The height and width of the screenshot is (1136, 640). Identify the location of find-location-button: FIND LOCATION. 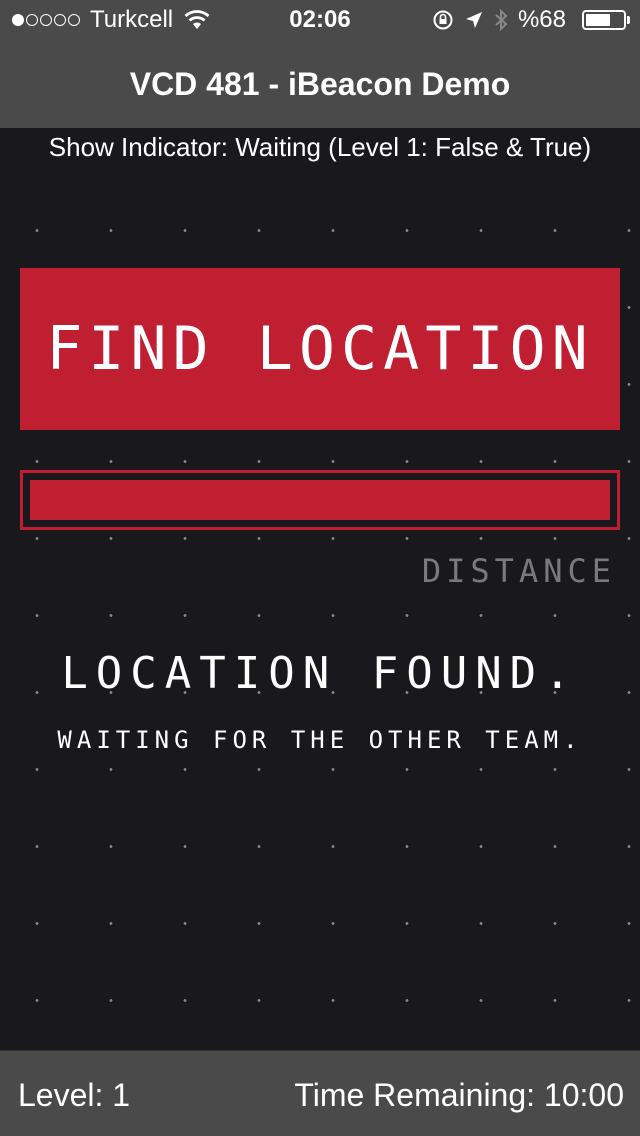
(320, 349).